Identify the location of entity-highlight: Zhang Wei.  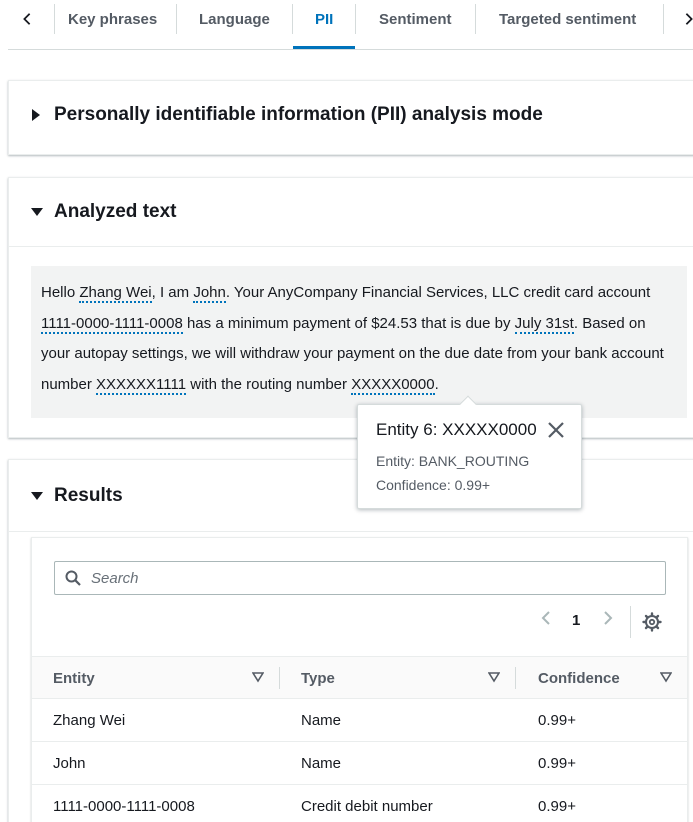
(115, 293).